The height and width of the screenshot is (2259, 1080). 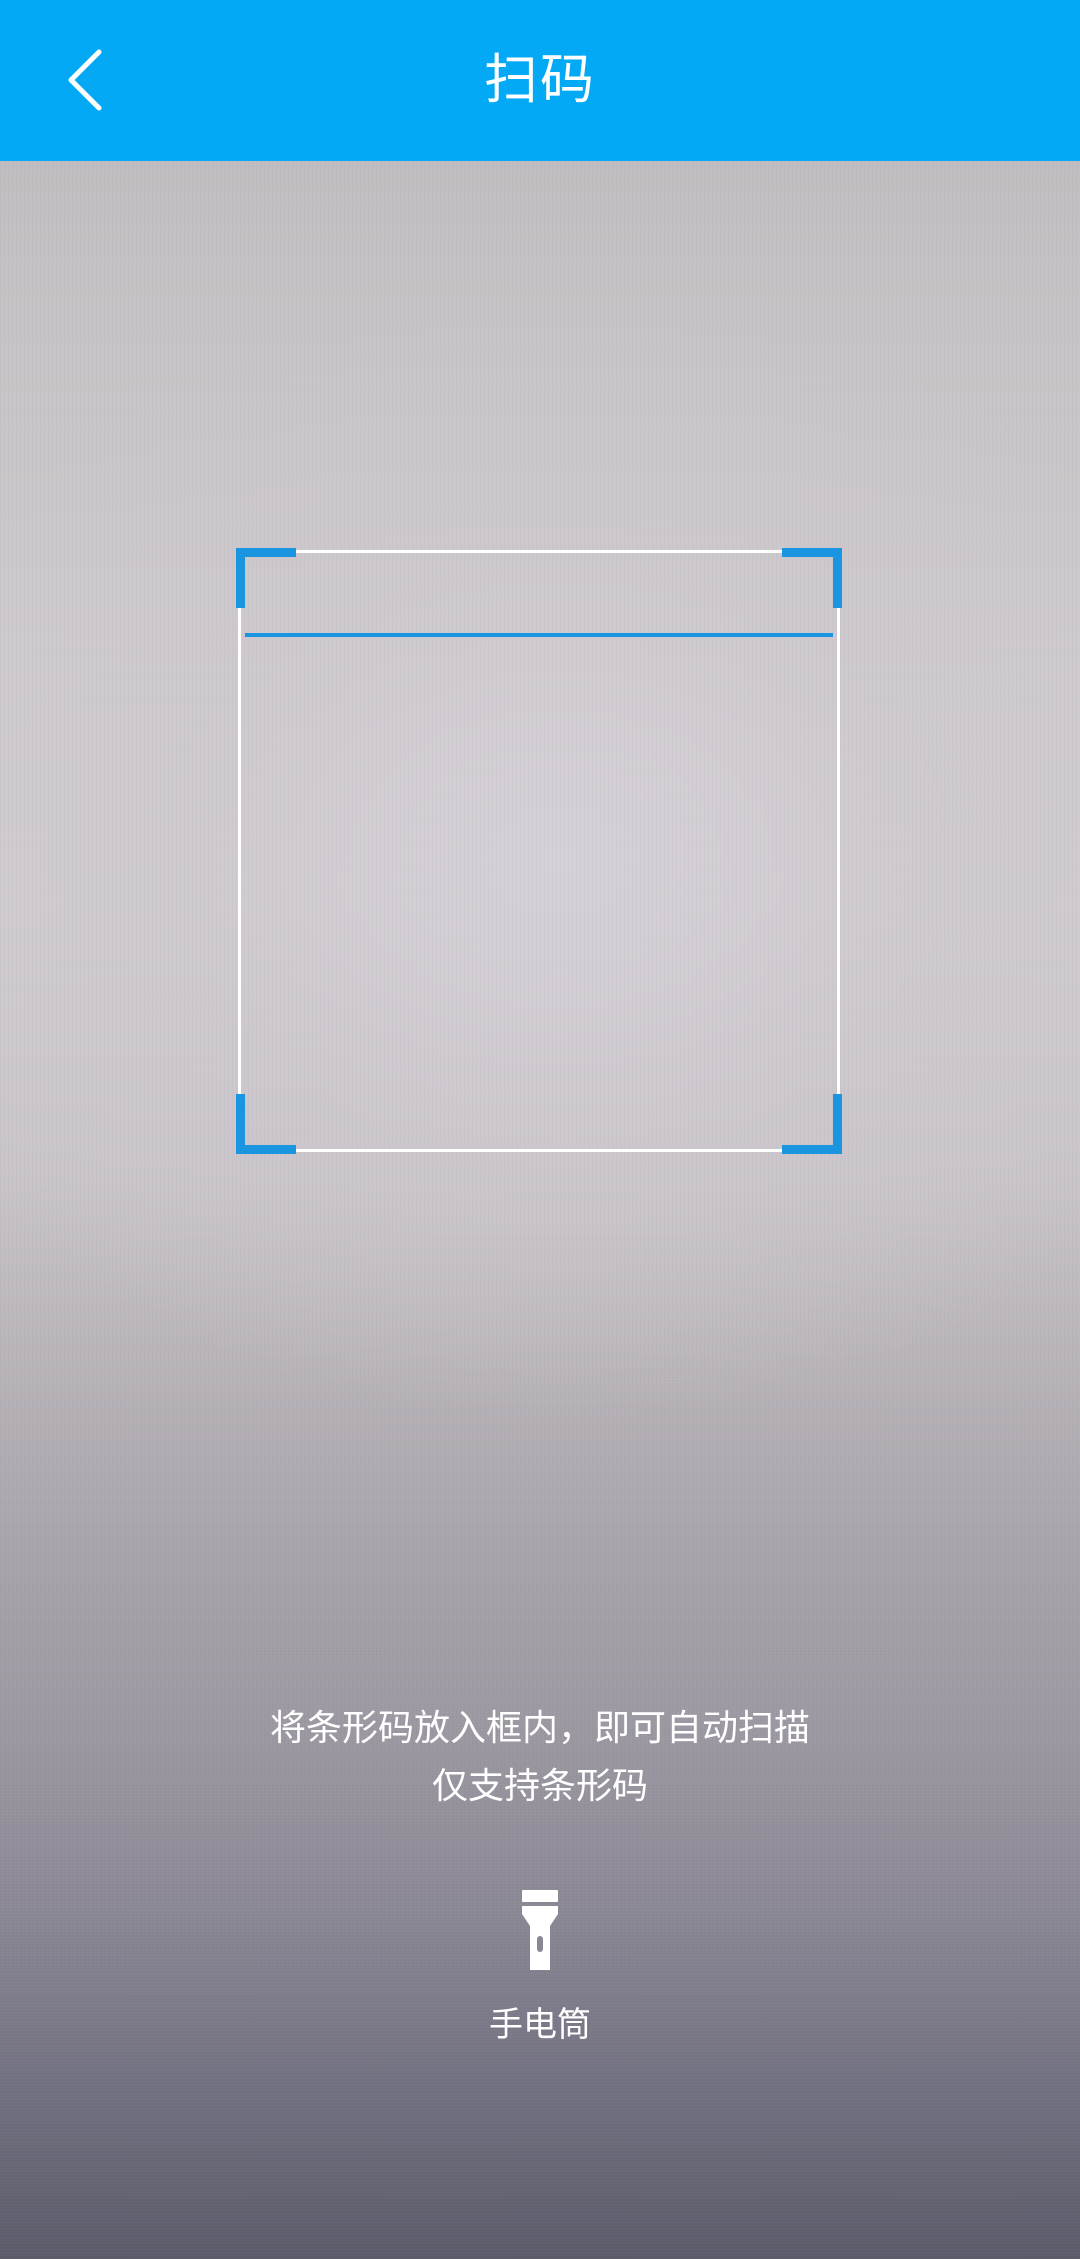 What do you see at coordinates (266, 1124) in the screenshot?
I see `scan-corner-bottom-left` at bounding box center [266, 1124].